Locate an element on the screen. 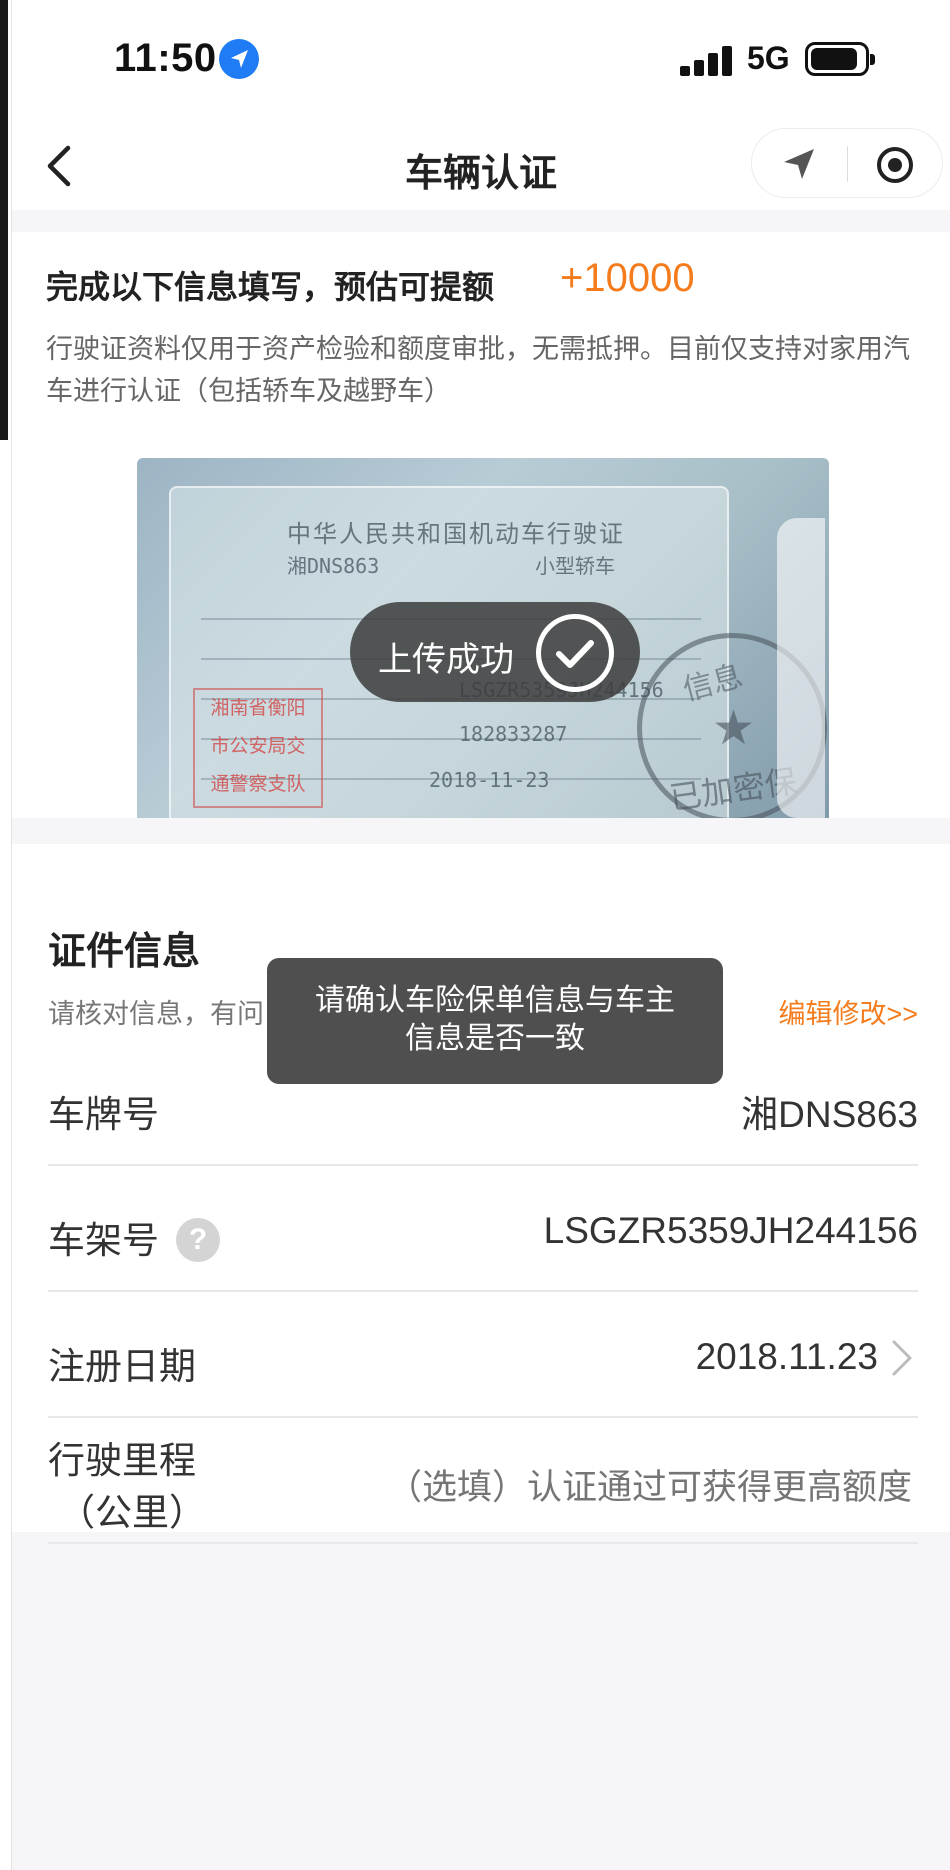 Image resolution: width=950 pixels, height=1870 pixels. mileage-input is located at coordinates (612, 1488).